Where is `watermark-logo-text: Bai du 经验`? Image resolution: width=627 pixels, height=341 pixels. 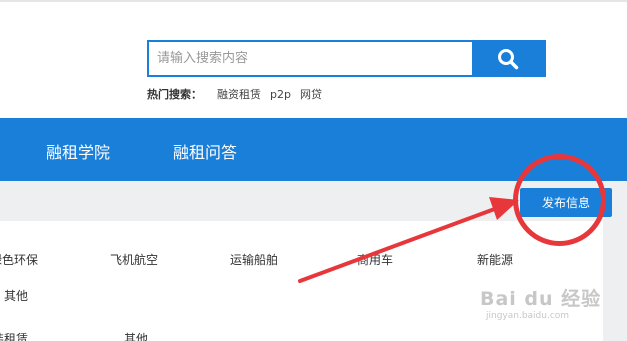 watermark-logo-text: Bai du 经验 is located at coordinates (541, 299).